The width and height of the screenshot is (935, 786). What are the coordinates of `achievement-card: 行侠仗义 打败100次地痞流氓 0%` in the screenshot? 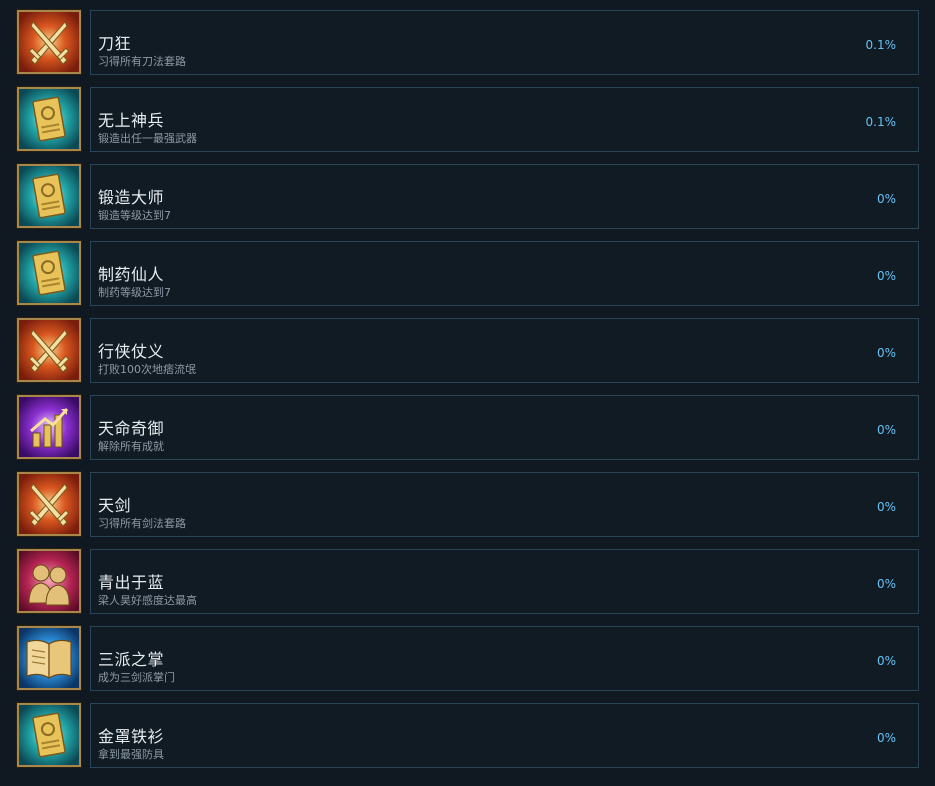 It's located at (504, 350).